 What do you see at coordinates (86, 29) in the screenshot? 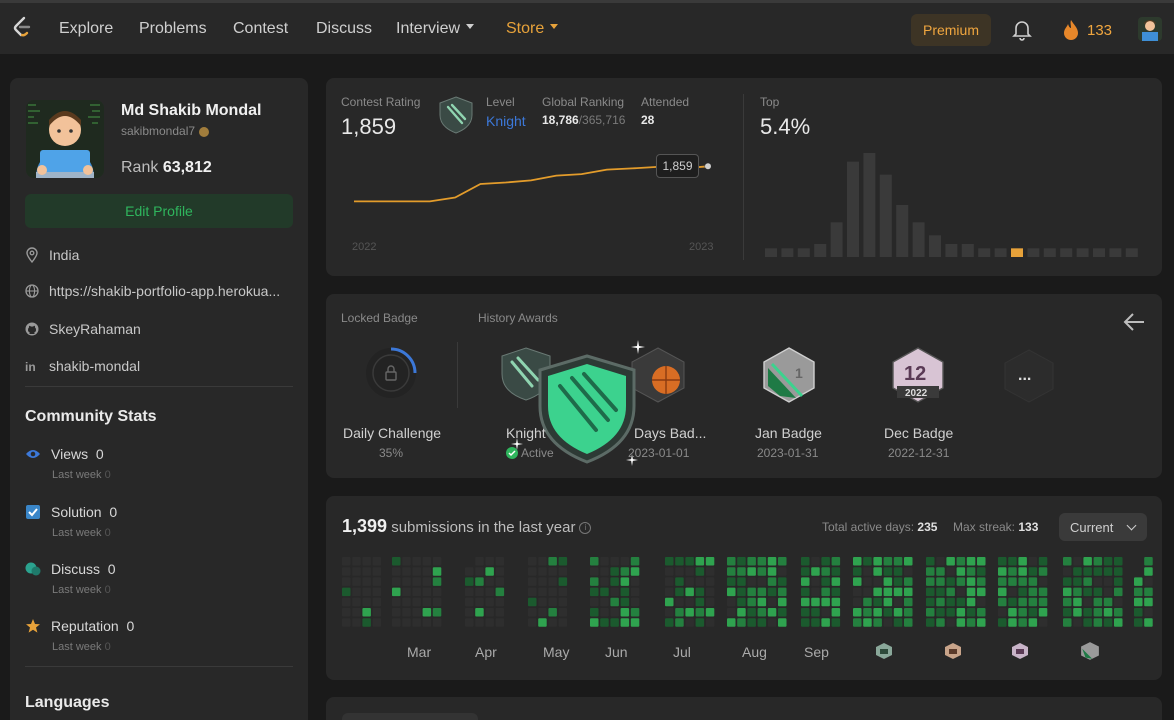
I see `nav-explore: Explore` at bounding box center [86, 29].